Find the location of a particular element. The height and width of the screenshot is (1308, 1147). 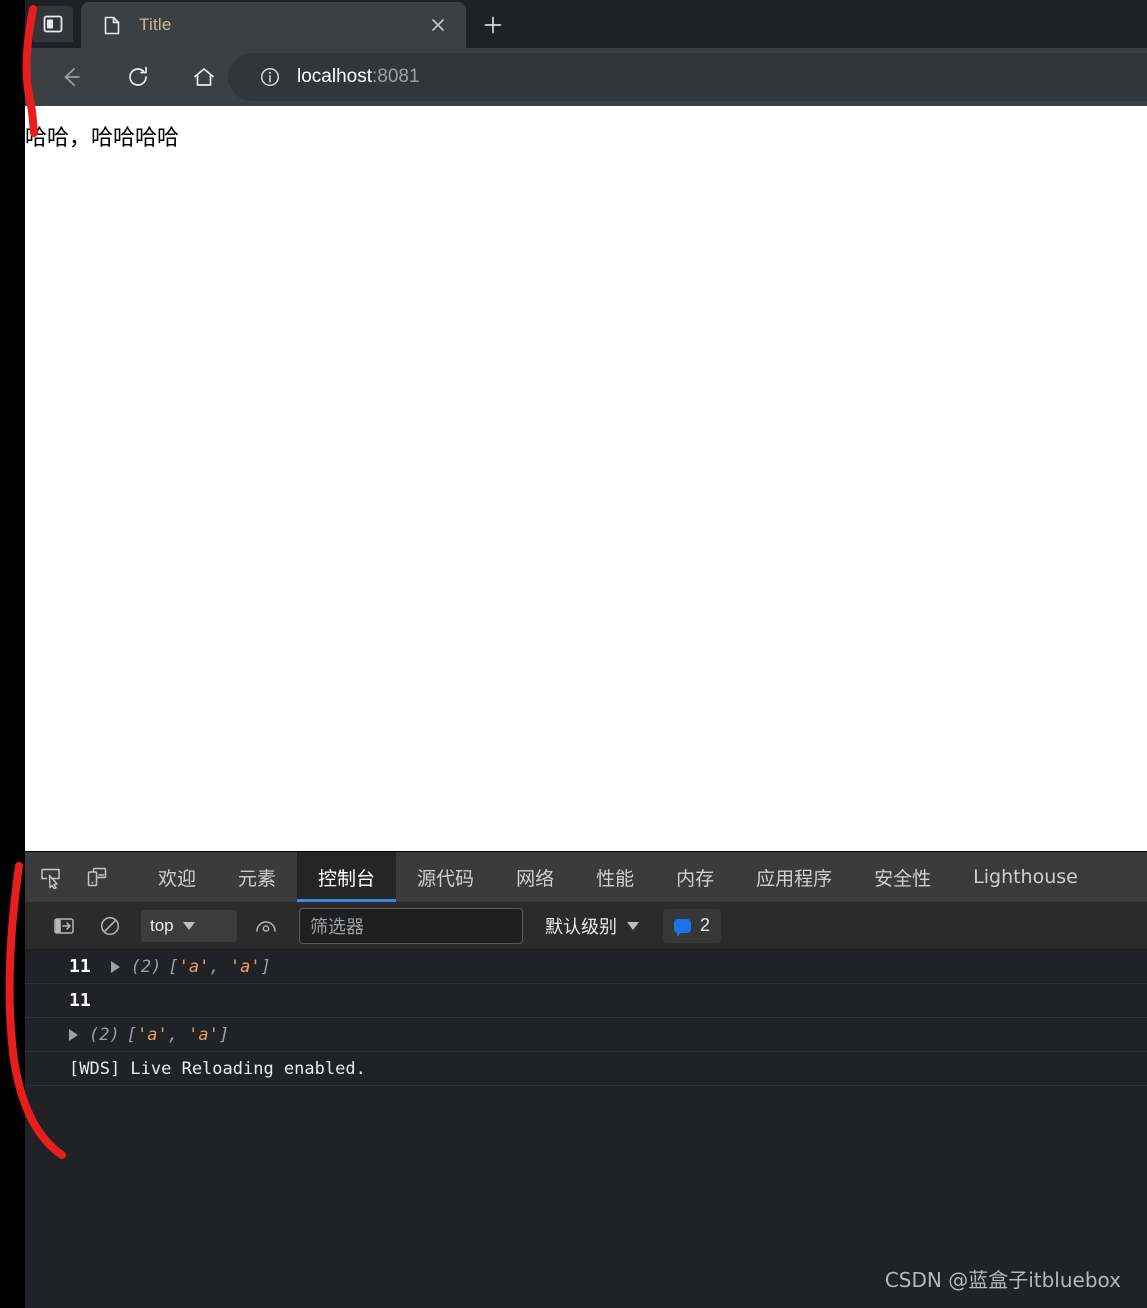

close-icon is located at coordinates (438, 25).